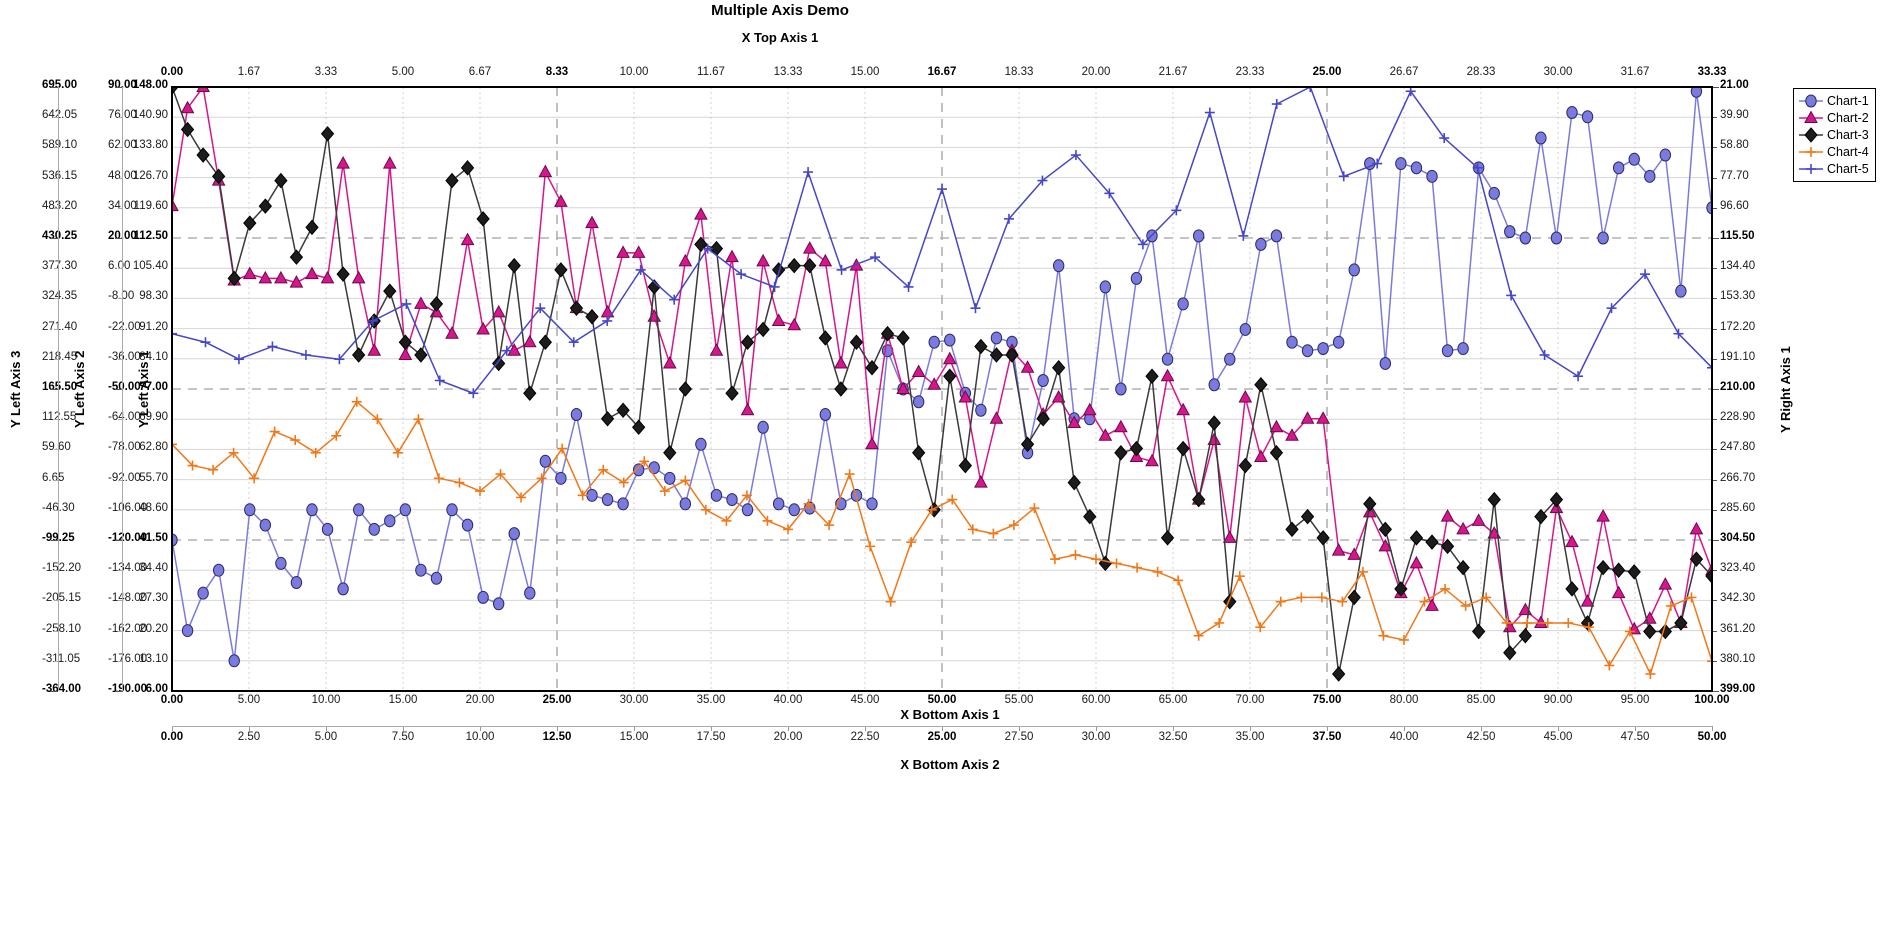 This screenshot has height=941, width=1898. I want to click on axis-tick-label: 304.50, so click(1738, 538).